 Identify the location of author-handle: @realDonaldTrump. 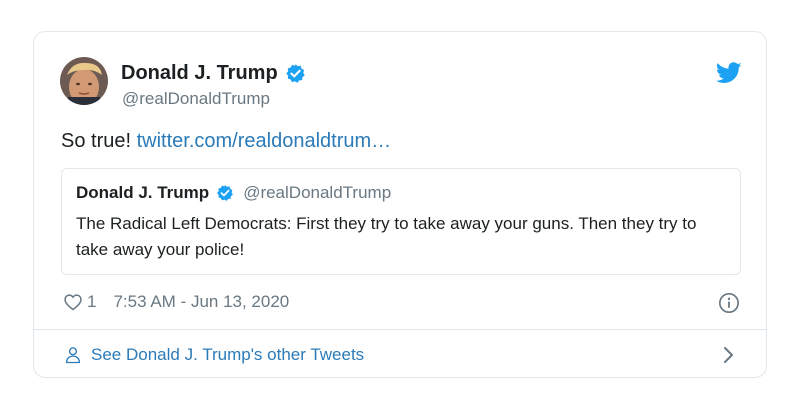
(196, 99).